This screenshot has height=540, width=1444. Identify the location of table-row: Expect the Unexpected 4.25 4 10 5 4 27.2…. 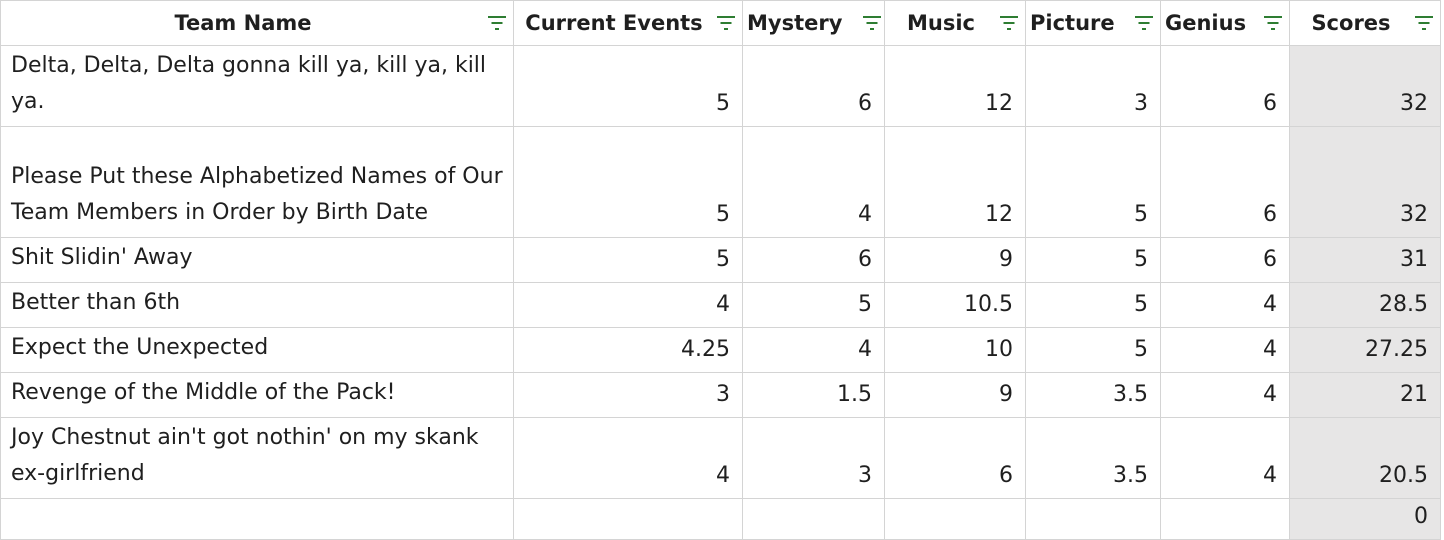
(720, 350).